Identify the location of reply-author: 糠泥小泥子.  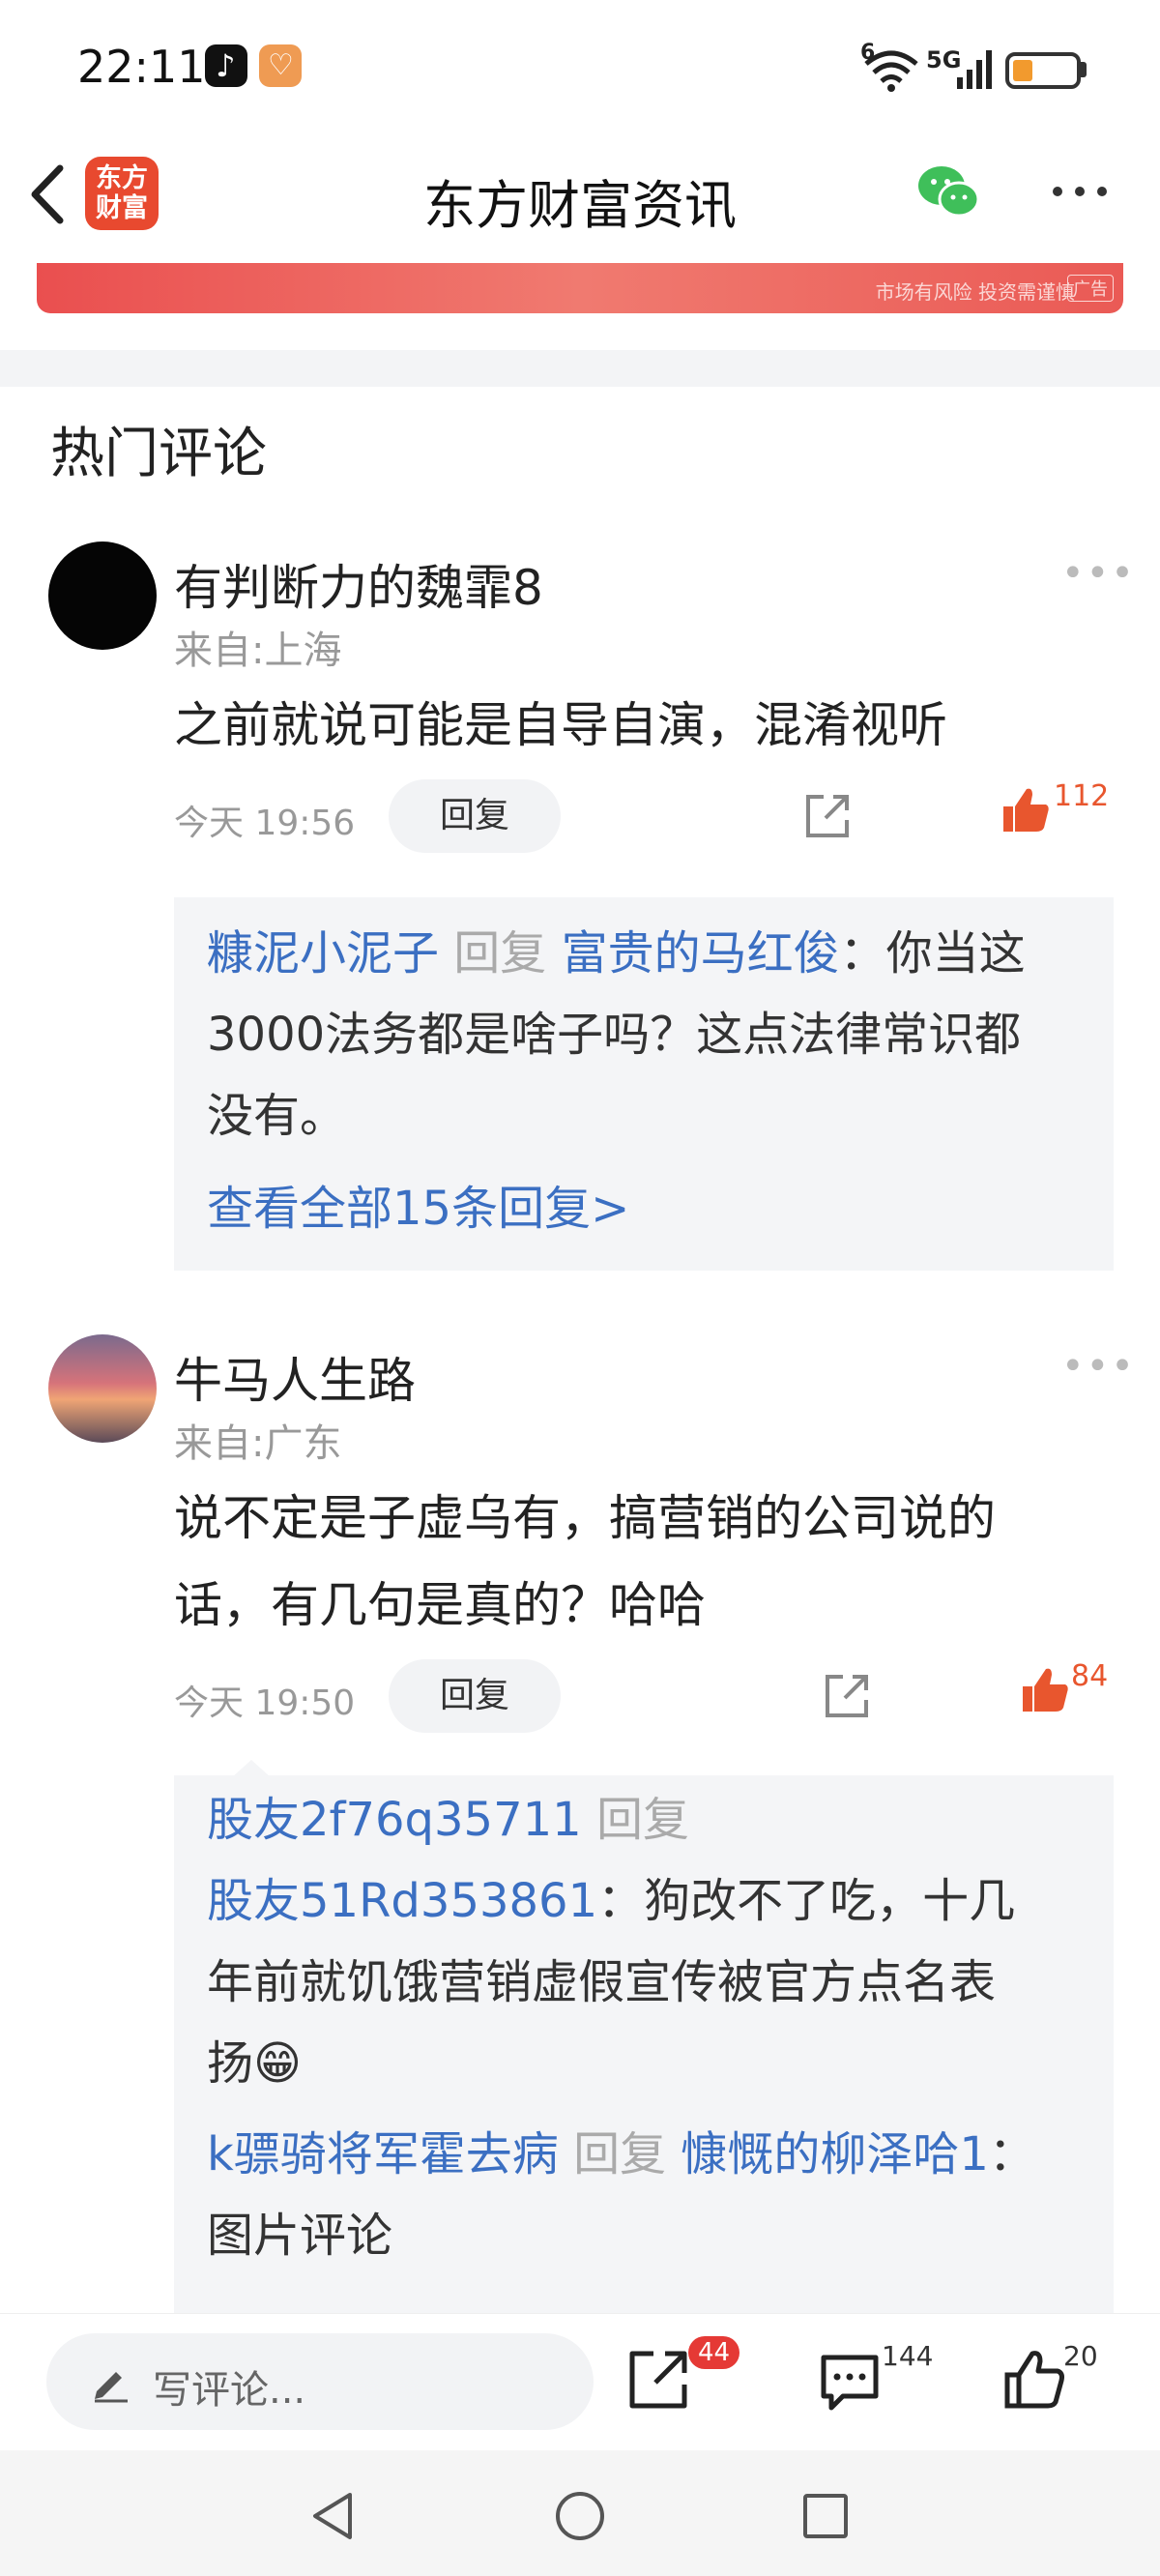
(323, 953).